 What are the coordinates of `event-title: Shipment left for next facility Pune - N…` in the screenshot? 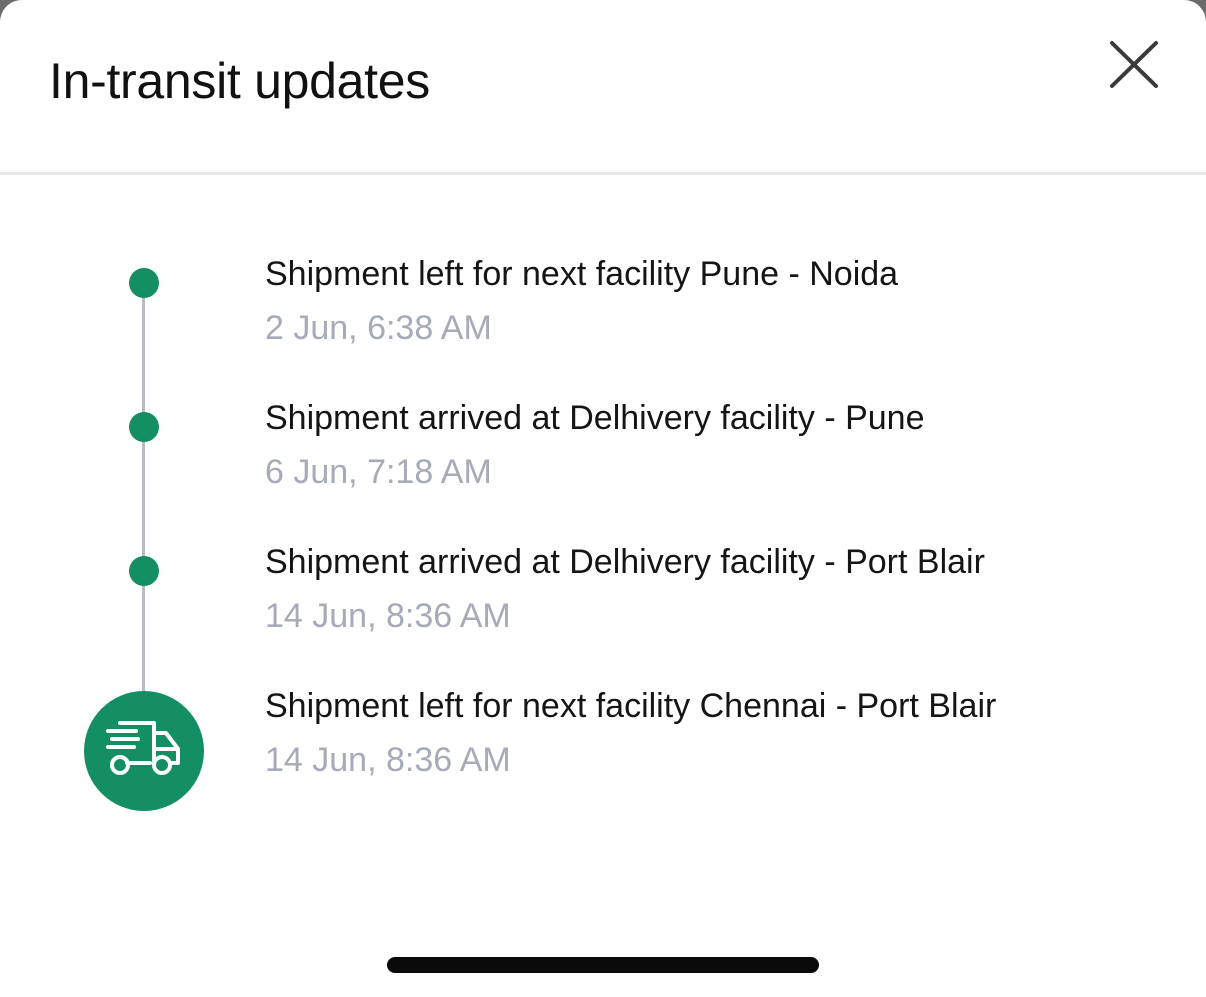 It's located at (582, 274).